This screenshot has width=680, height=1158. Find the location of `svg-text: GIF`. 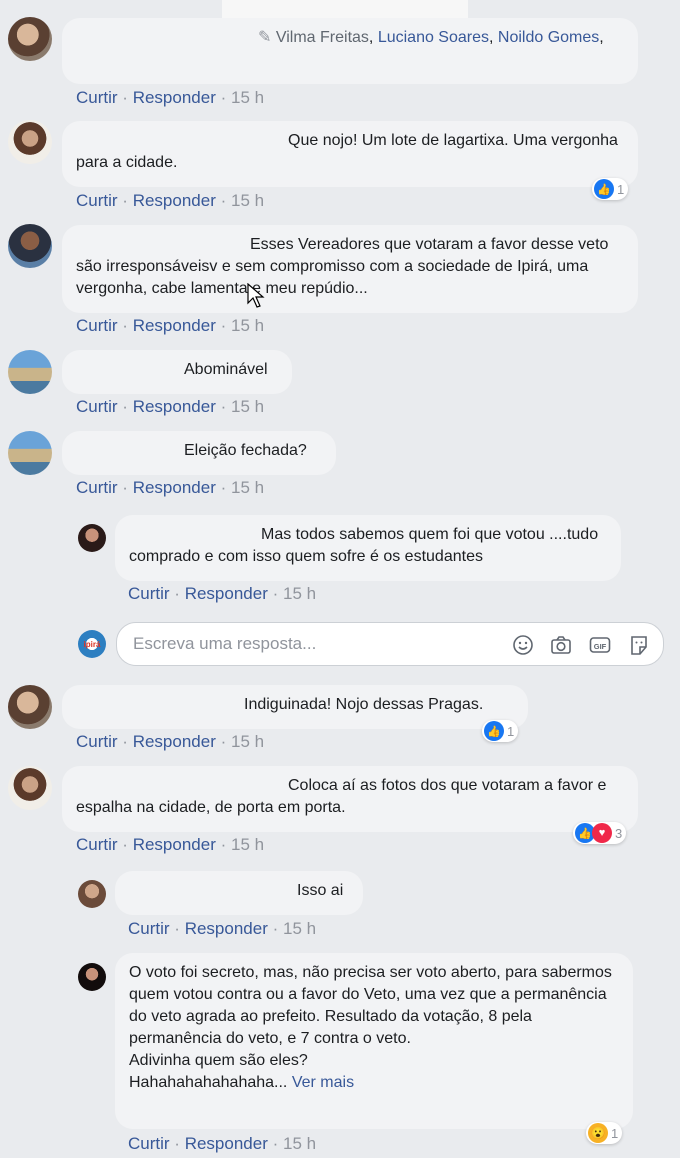

svg-text: GIF is located at coordinates (600, 646).